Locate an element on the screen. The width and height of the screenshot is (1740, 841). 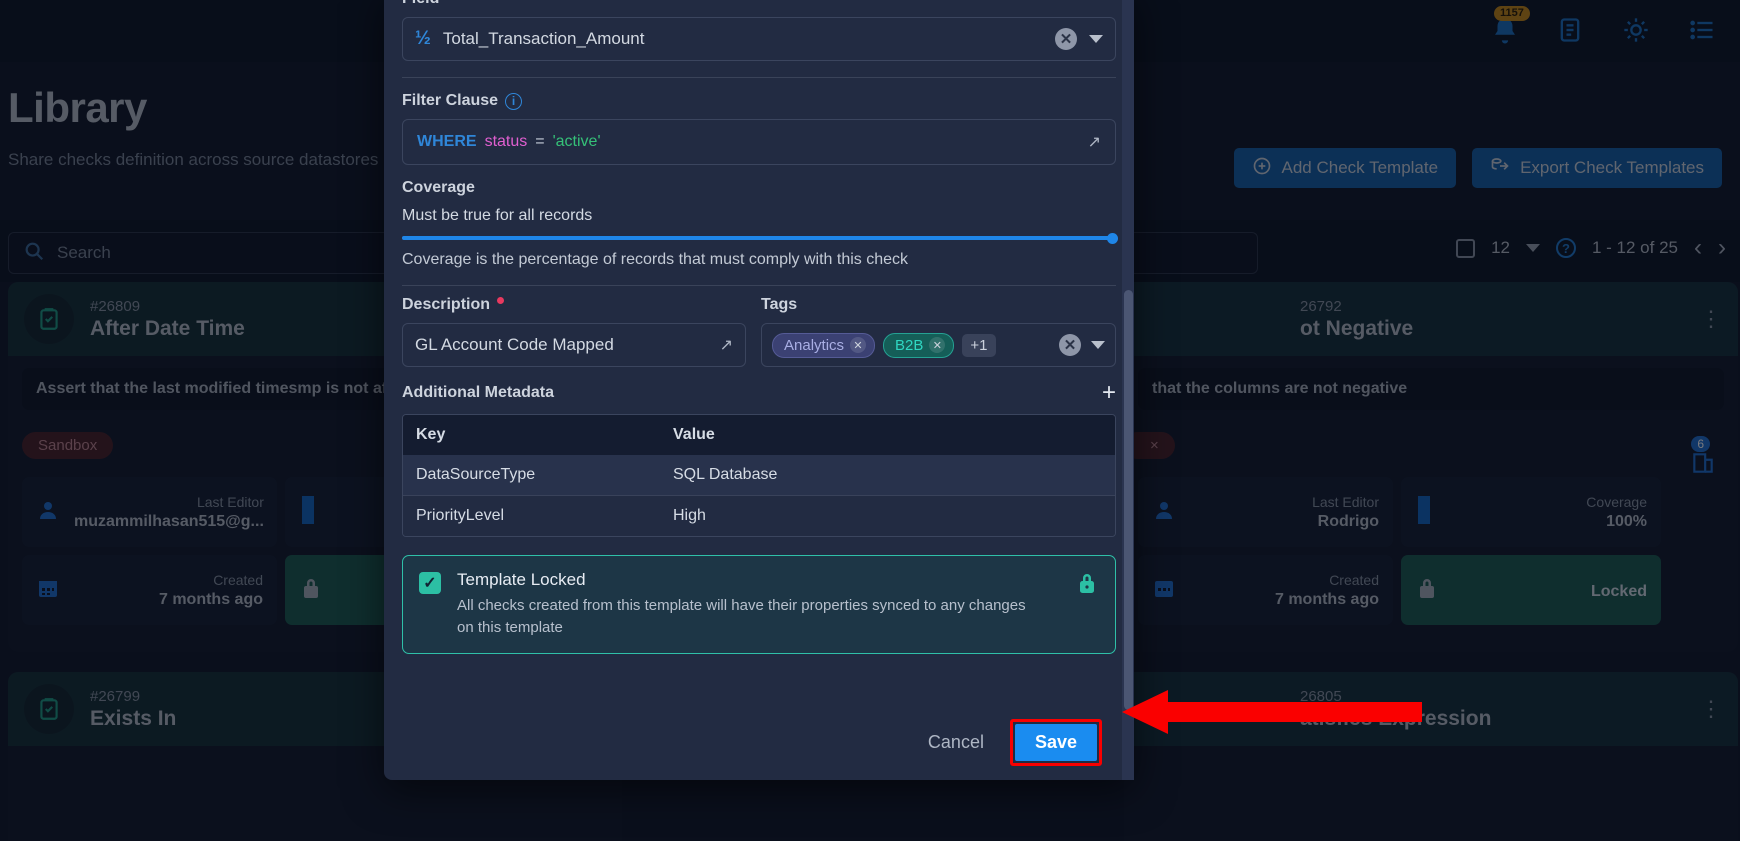
metadata-key: DataSourceType is located at coordinates (476, 474).